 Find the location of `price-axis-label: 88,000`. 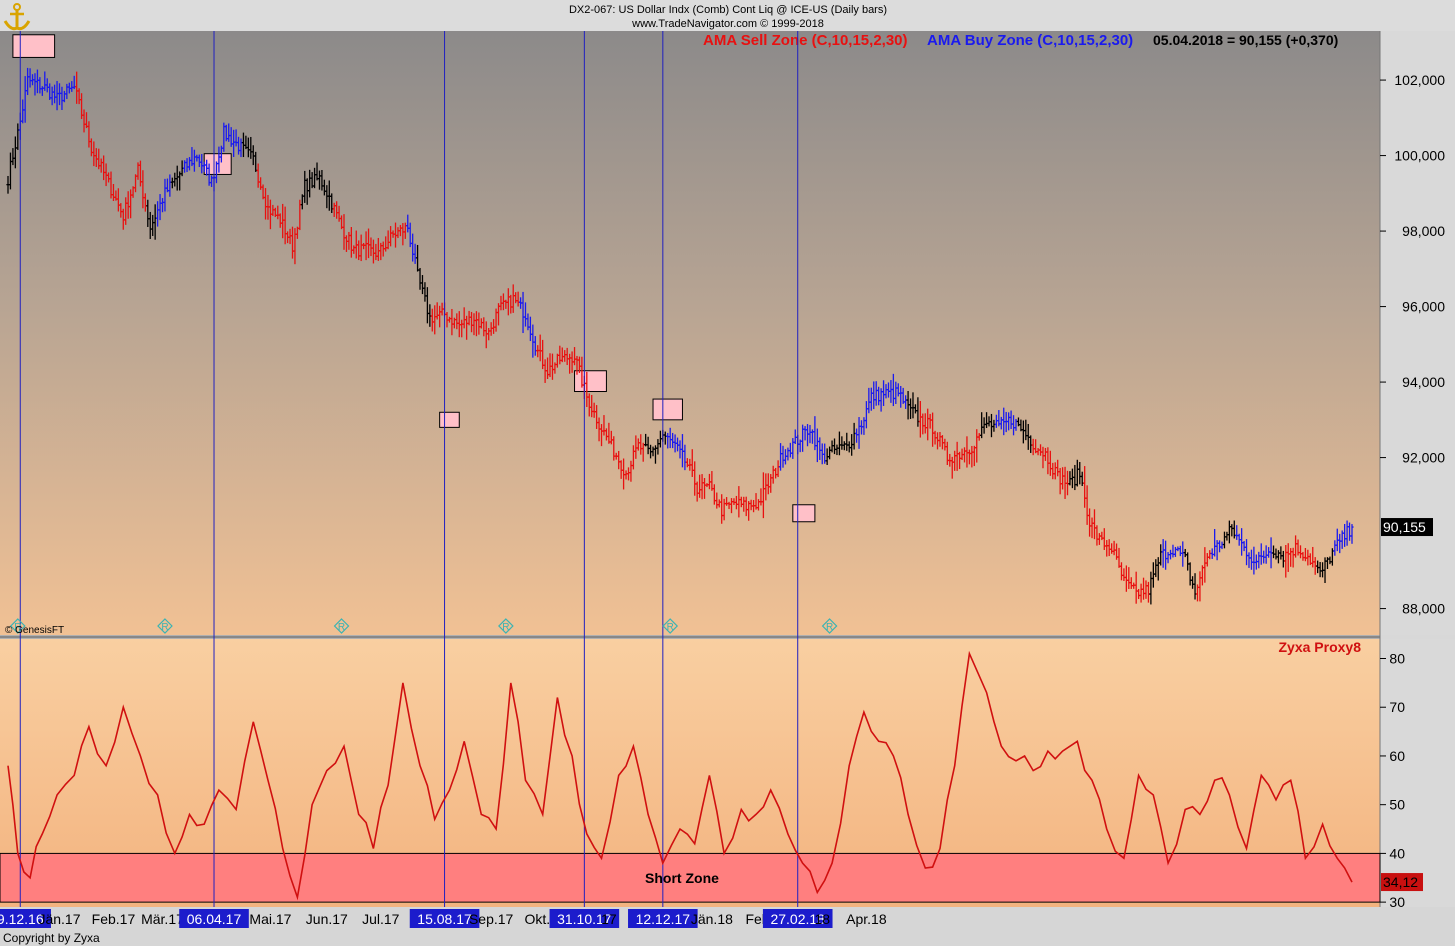

price-axis-label: 88,000 is located at coordinates (1423, 609).